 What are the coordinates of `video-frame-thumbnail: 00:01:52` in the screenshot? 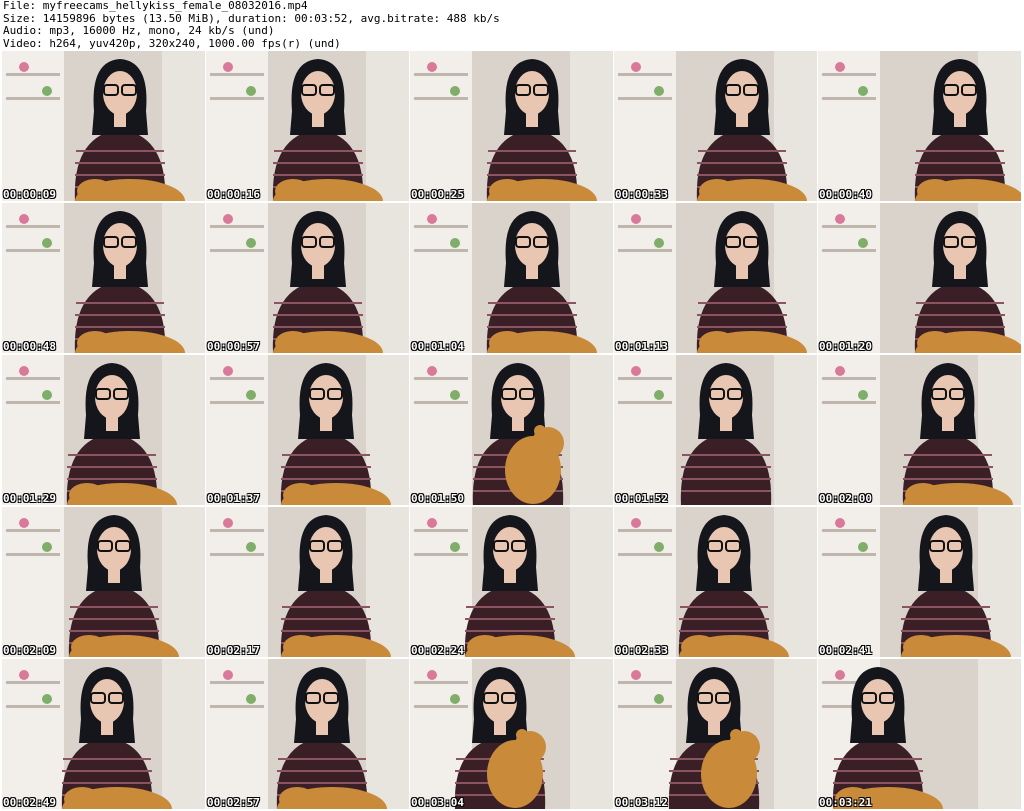 It's located at (715, 430).